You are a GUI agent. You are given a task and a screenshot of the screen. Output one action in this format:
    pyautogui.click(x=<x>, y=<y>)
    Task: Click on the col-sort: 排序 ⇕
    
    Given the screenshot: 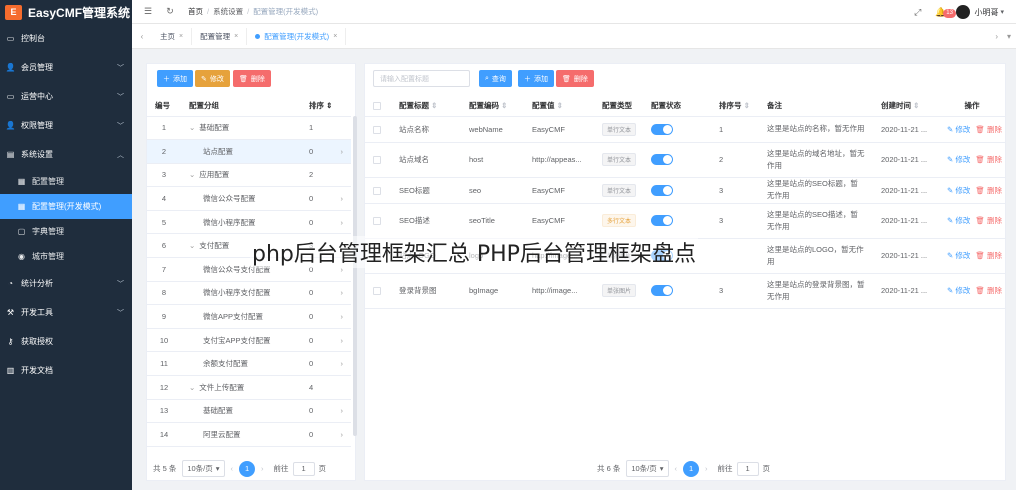 What is the action you would take?
    pyautogui.click(x=326, y=106)
    